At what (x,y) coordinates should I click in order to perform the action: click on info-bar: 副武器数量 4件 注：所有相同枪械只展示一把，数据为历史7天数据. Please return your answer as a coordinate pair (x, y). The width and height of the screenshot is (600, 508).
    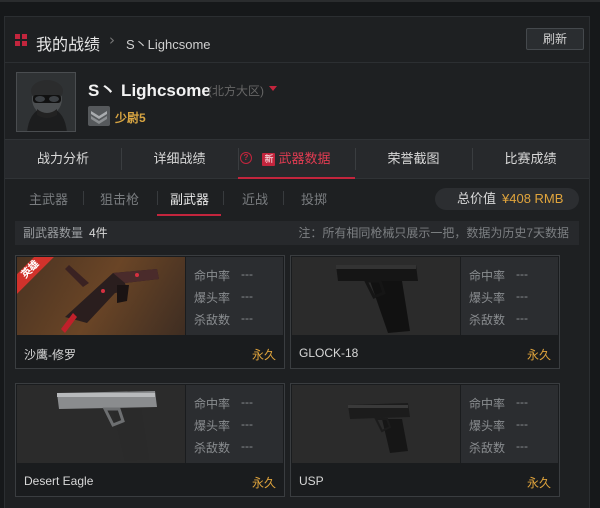
    Looking at the image, I should click on (297, 233).